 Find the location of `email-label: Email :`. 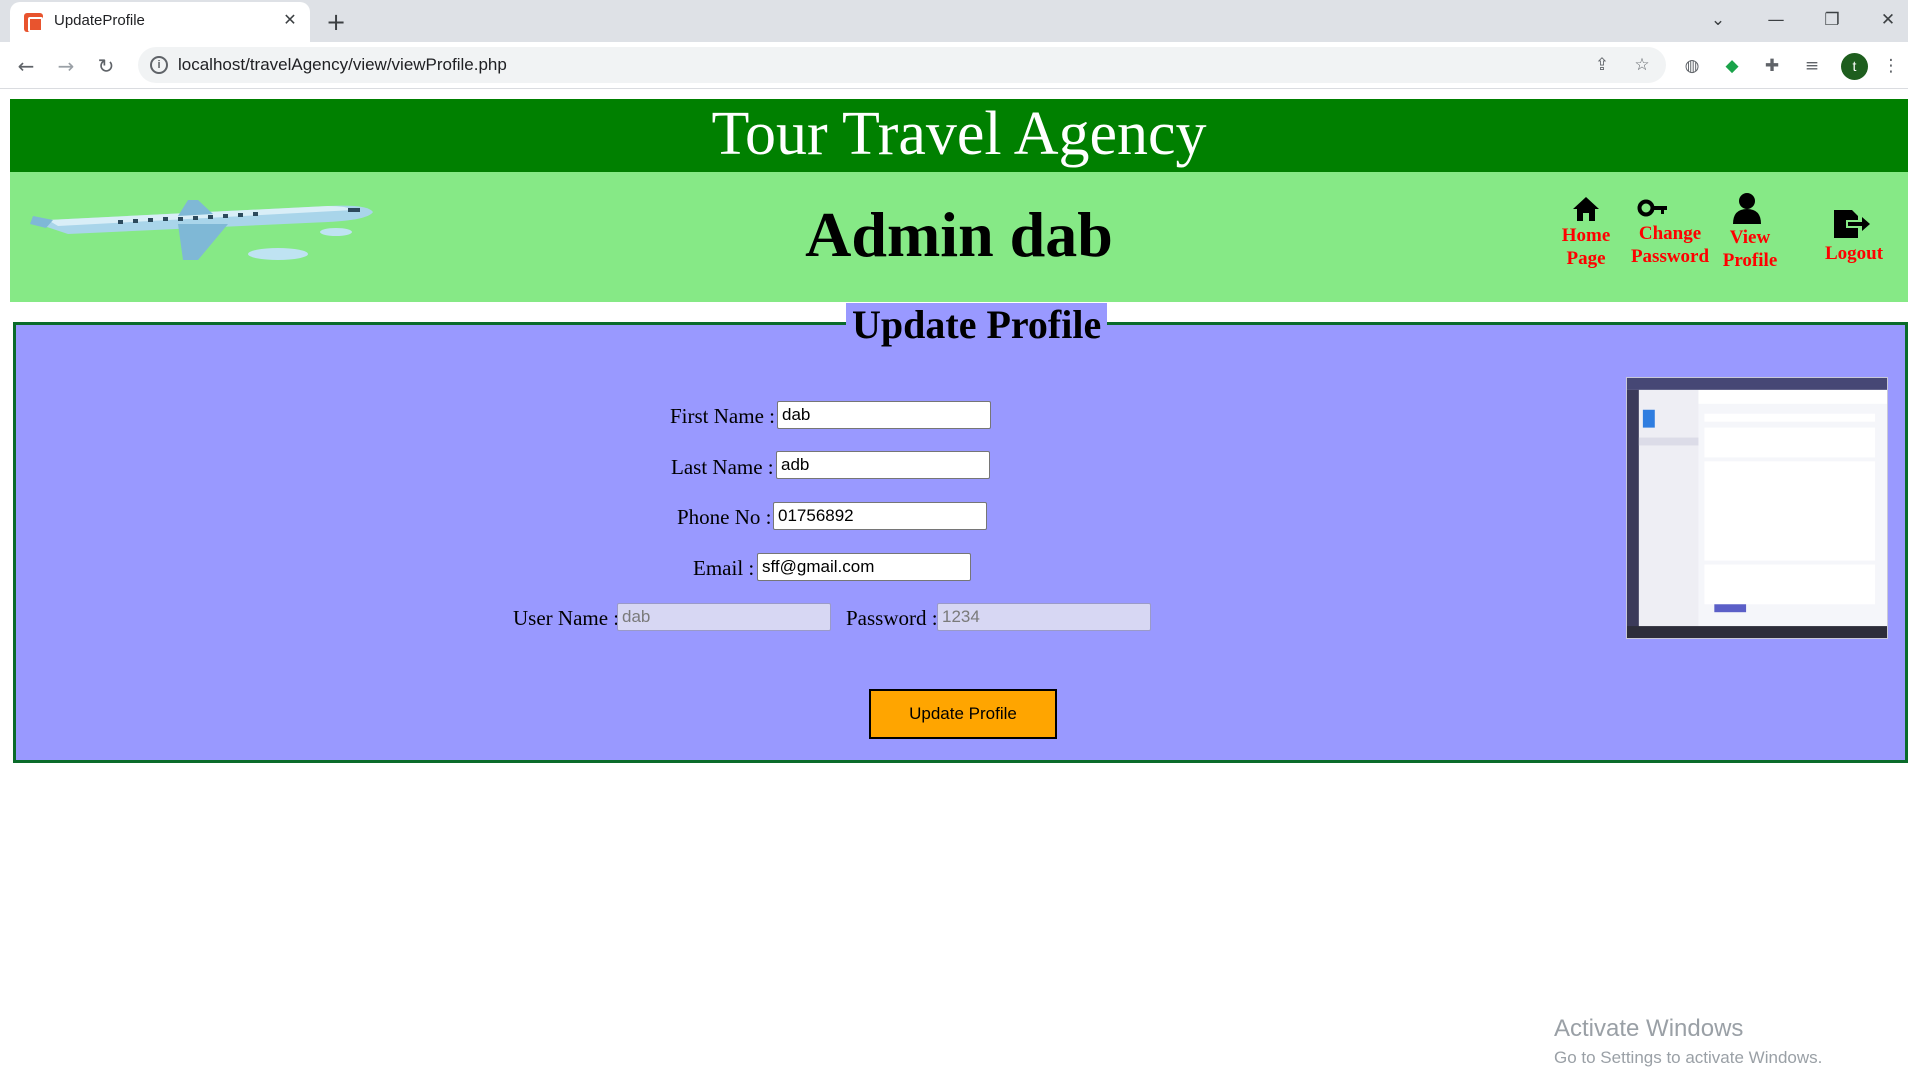

email-label: Email : is located at coordinates (724, 568).